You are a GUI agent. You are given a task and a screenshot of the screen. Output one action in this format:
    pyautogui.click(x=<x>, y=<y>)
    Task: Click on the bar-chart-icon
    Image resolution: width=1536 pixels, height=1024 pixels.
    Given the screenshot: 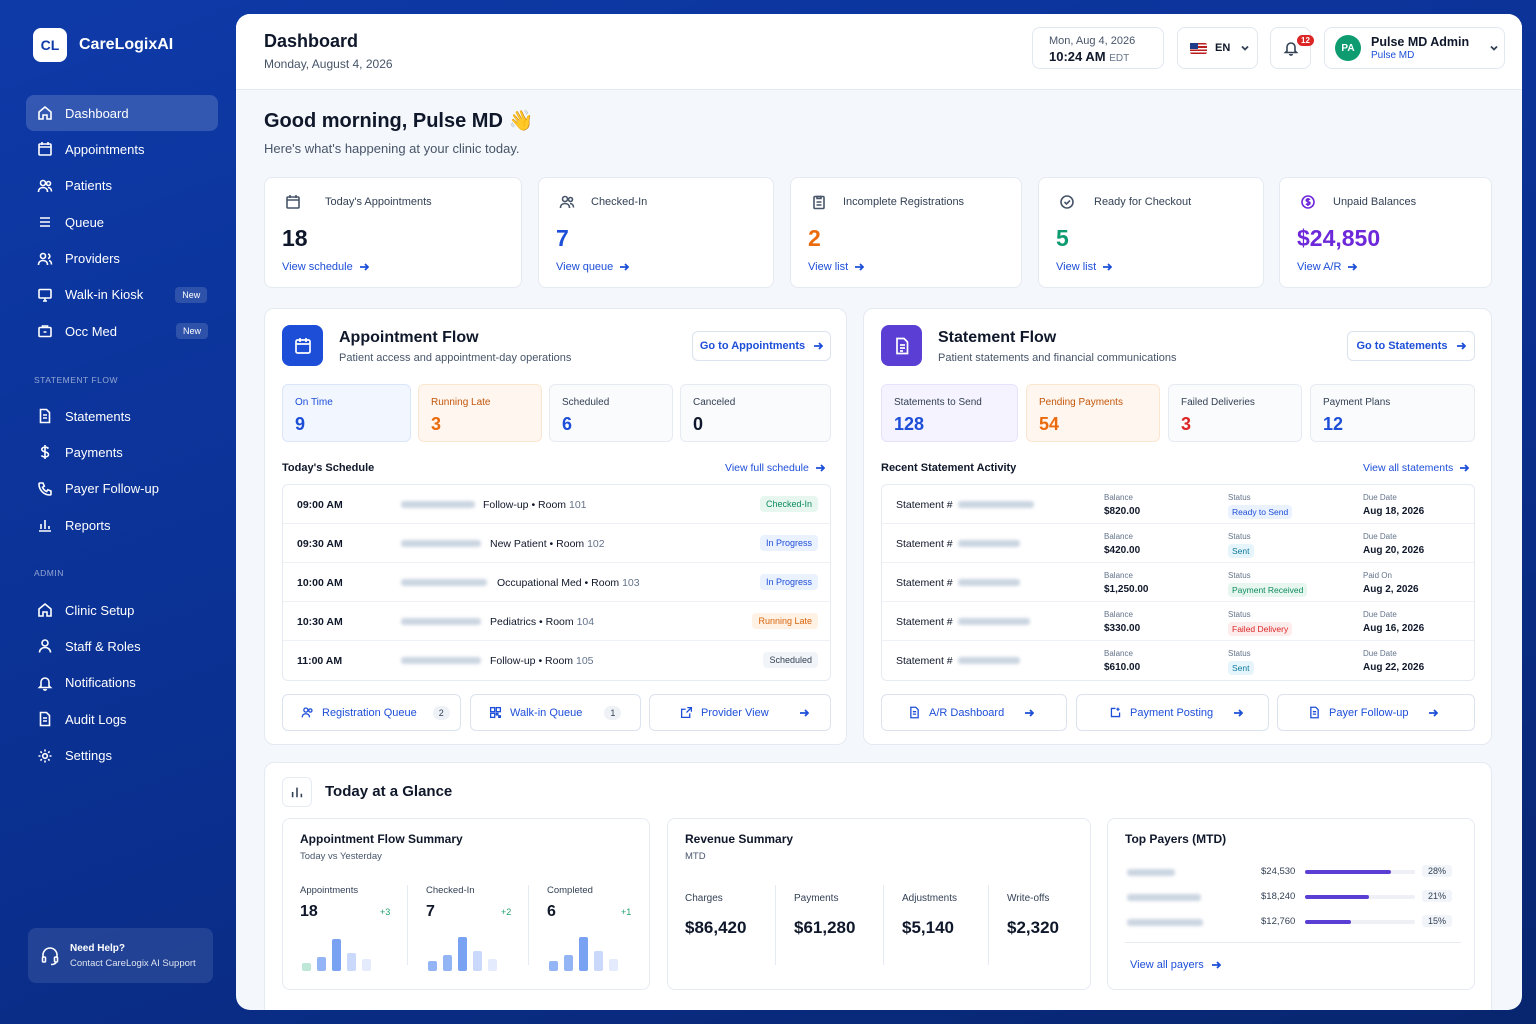 What is the action you would take?
    pyautogui.click(x=297, y=792)
    